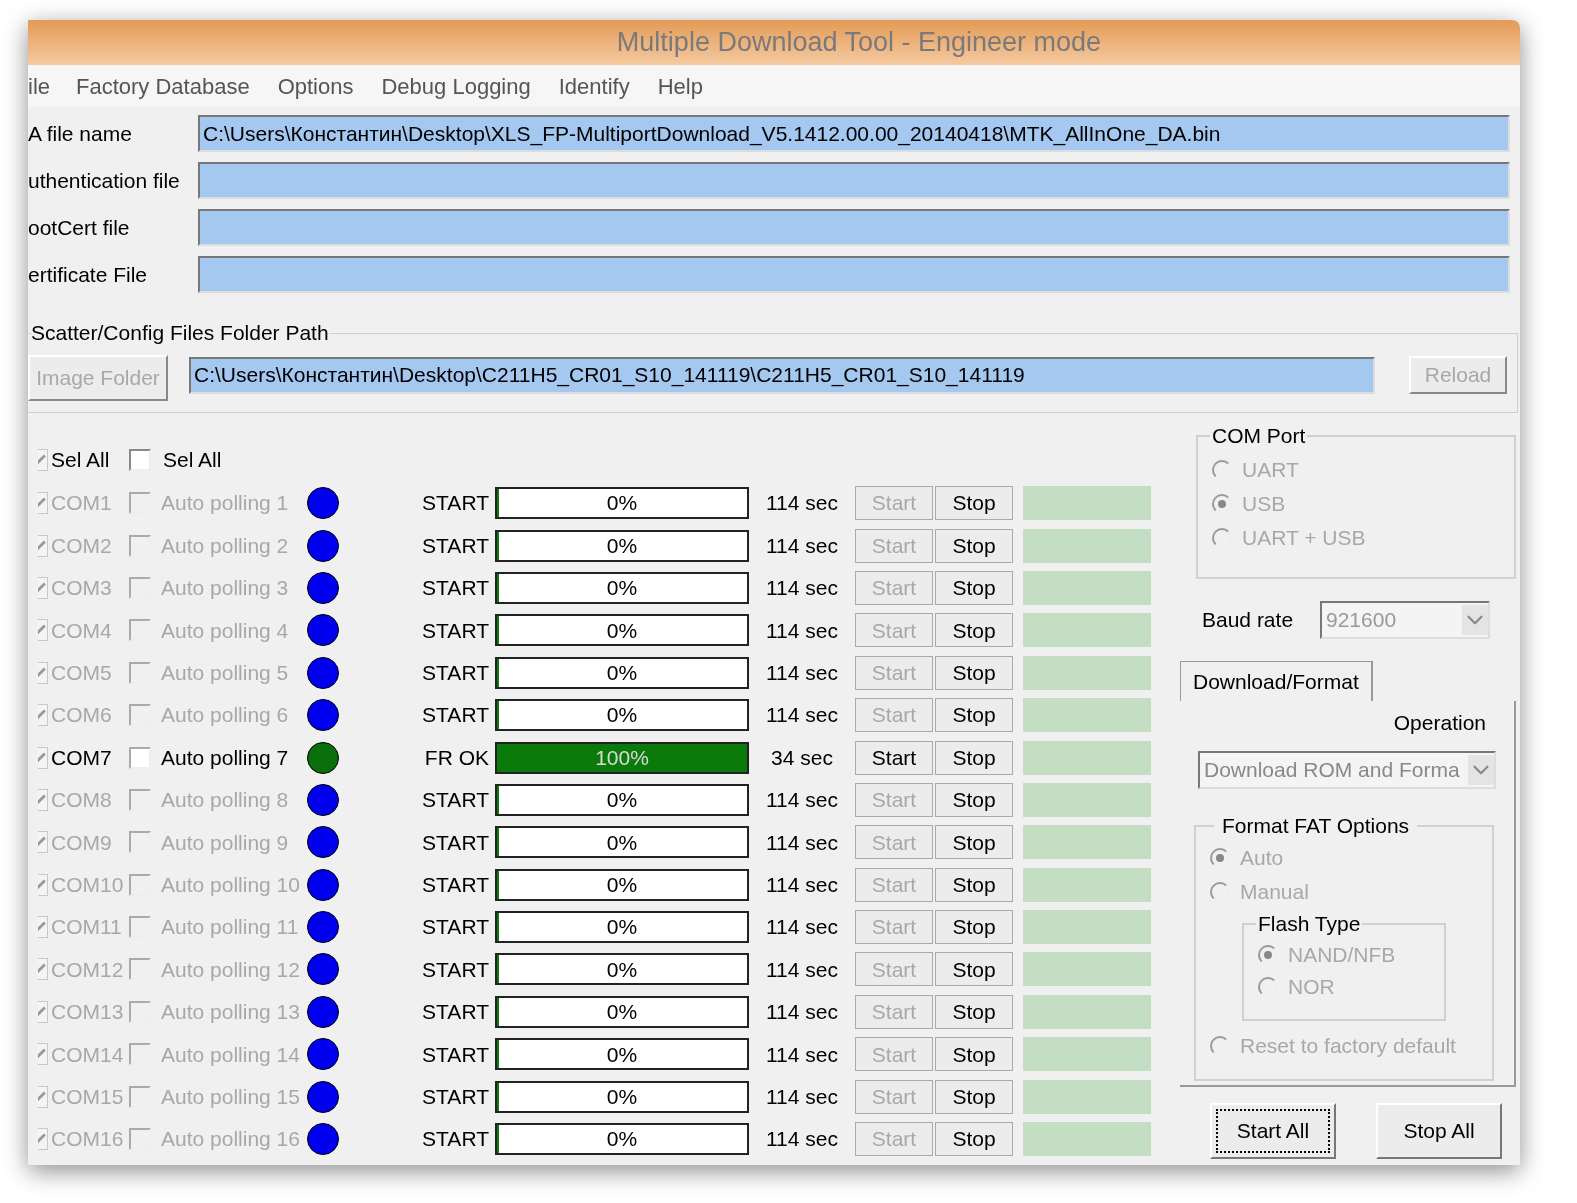 Image resolution: width=1577 pixels, height=1203 pixels. What do you see at coordinates (1273, 1131) in the screenshot?
I see `start-all-button: Start All` at bounding box center [1273, 1131].